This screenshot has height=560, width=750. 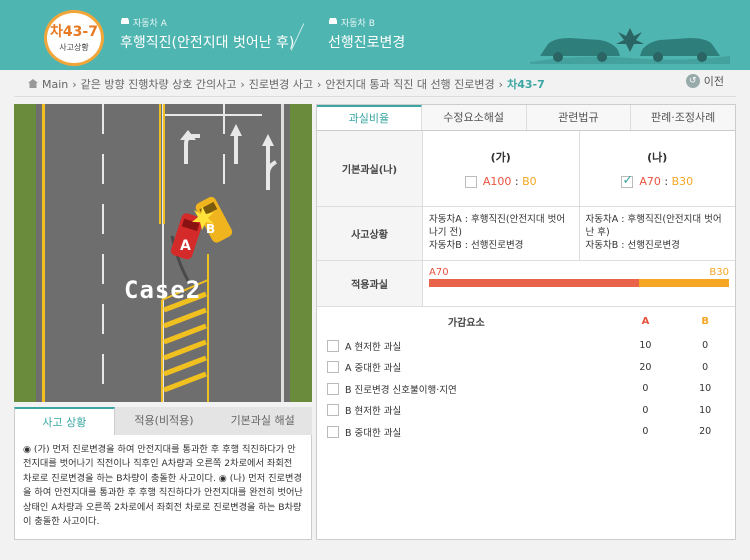 What do you see at coordinates (501, 168) in the screenshot?
I see `option-ga: (가) A100 : B0` at bounding box center [501, 168].